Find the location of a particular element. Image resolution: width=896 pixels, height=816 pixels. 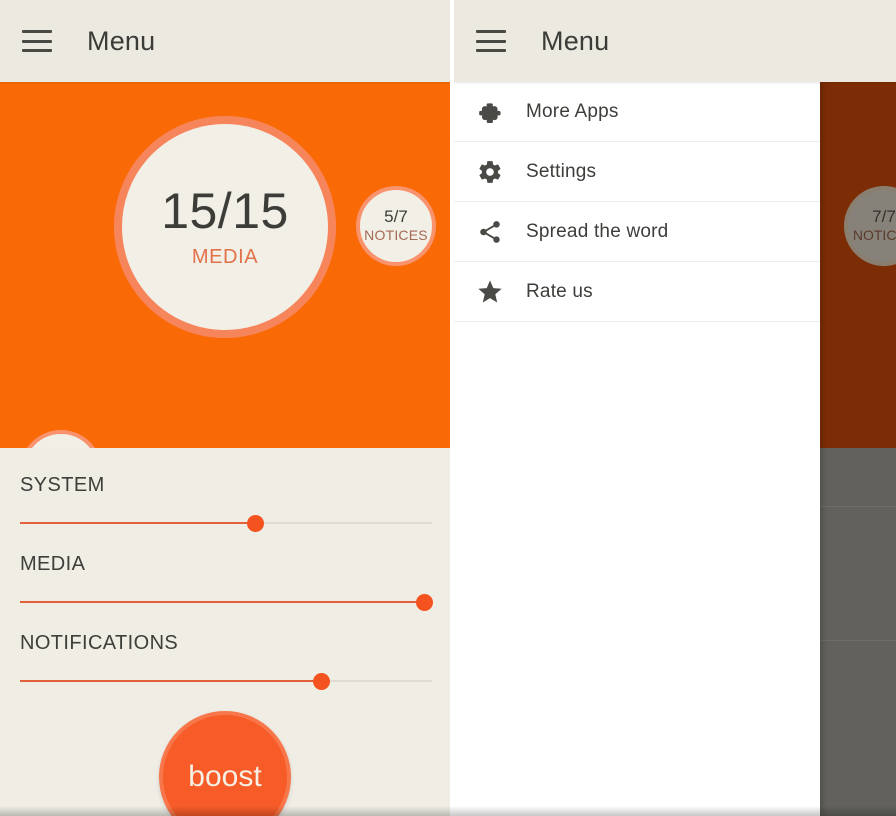

slider-system is located at coordinates (226, 523).